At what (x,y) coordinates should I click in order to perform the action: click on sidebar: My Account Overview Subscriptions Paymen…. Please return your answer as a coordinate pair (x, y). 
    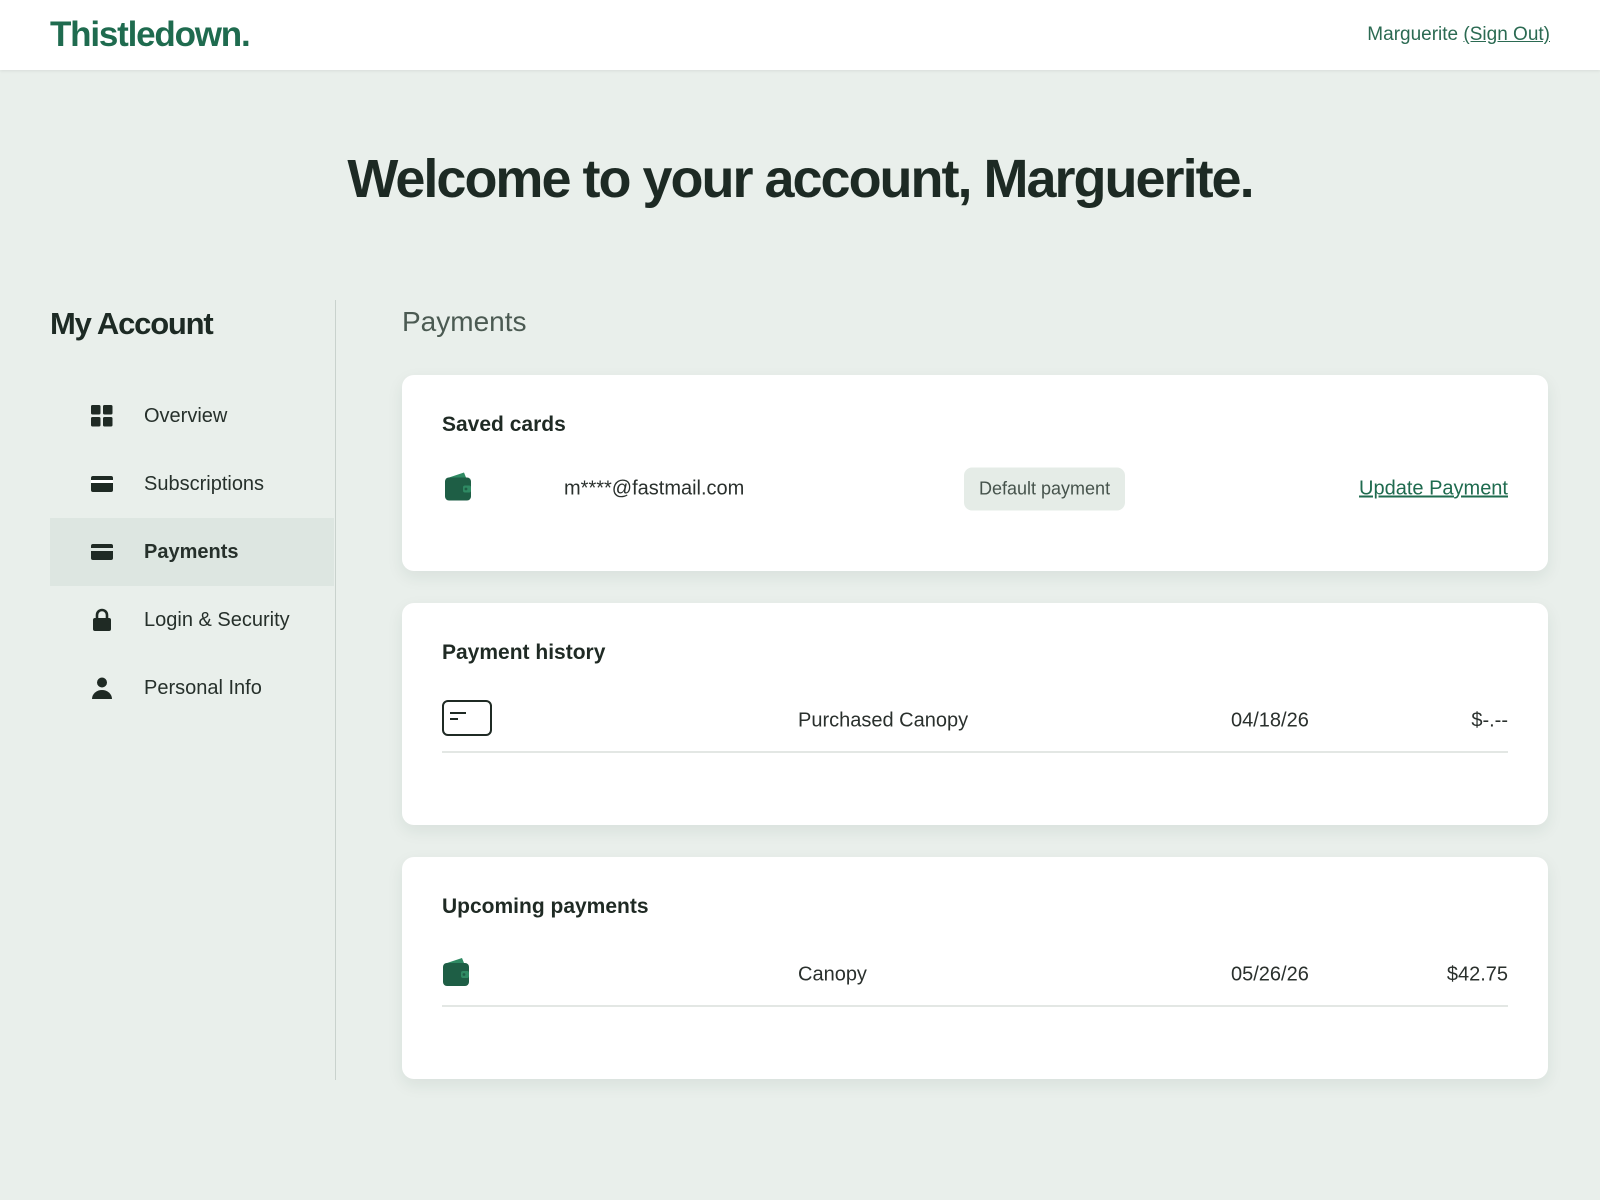
    Looking at the image, I should click on (192, 511).